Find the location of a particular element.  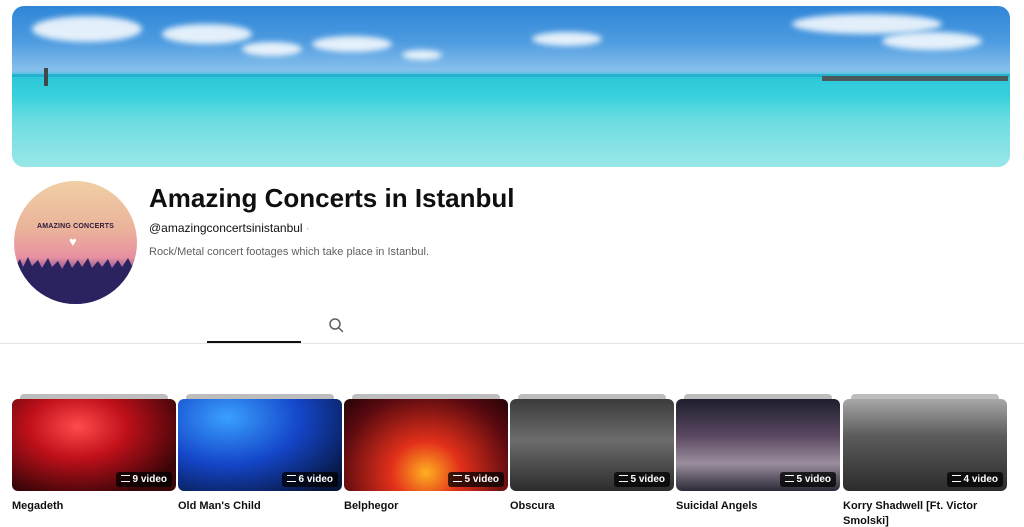

avatar-logo-text: AMAZING CONCERTS is located at coordinates (75, 226).